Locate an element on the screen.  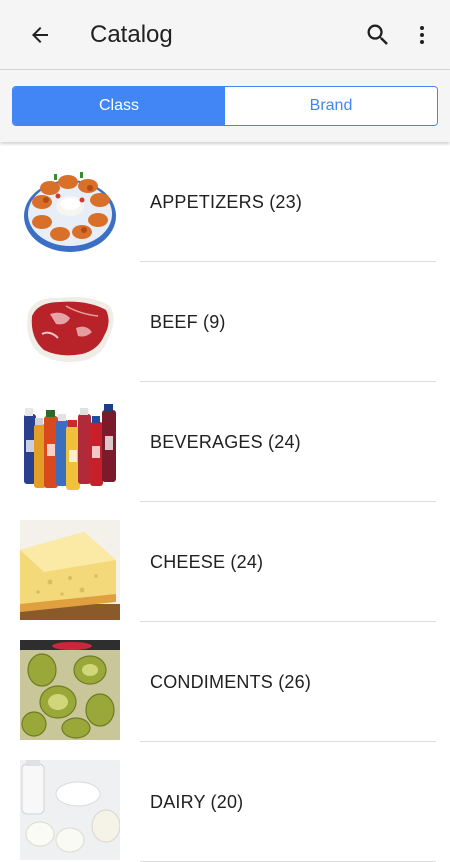
list-item-dairy: DAIRY (20) is located at coordinates (225, 802).